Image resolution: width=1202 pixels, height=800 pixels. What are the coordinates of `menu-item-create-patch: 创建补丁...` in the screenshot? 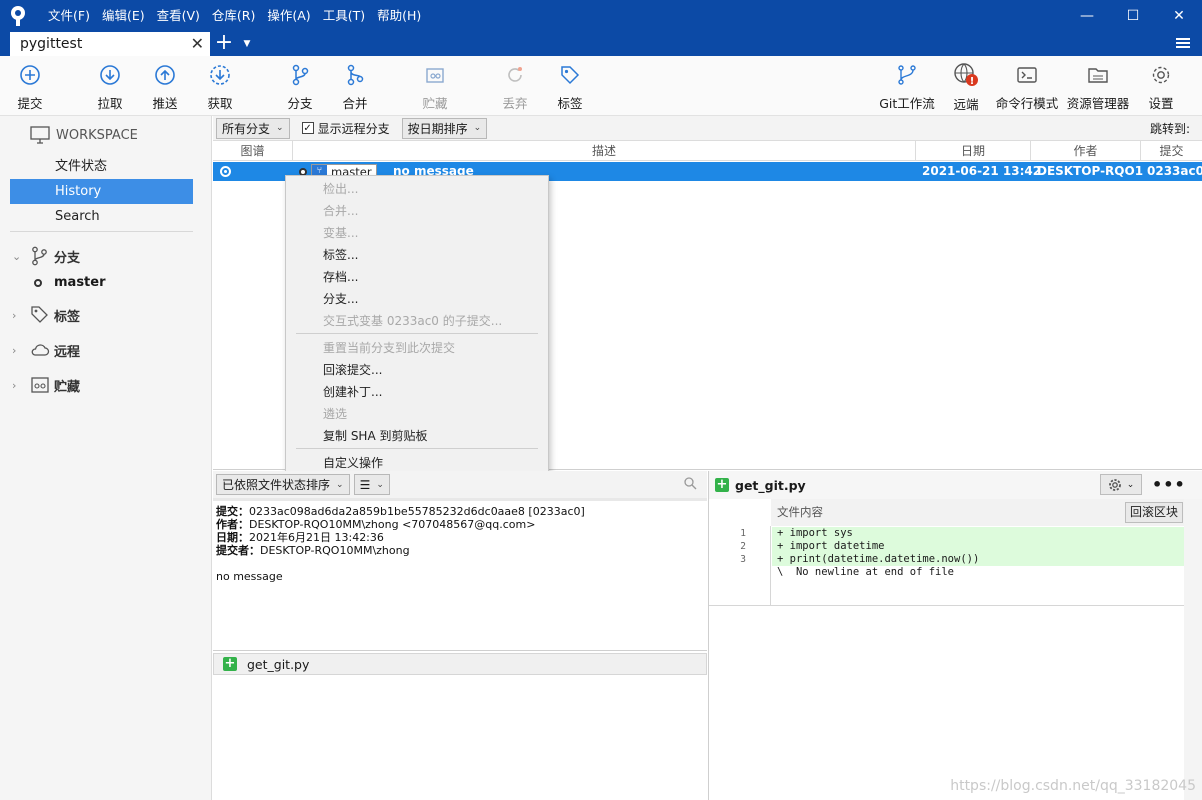 It's located at (352, 391).